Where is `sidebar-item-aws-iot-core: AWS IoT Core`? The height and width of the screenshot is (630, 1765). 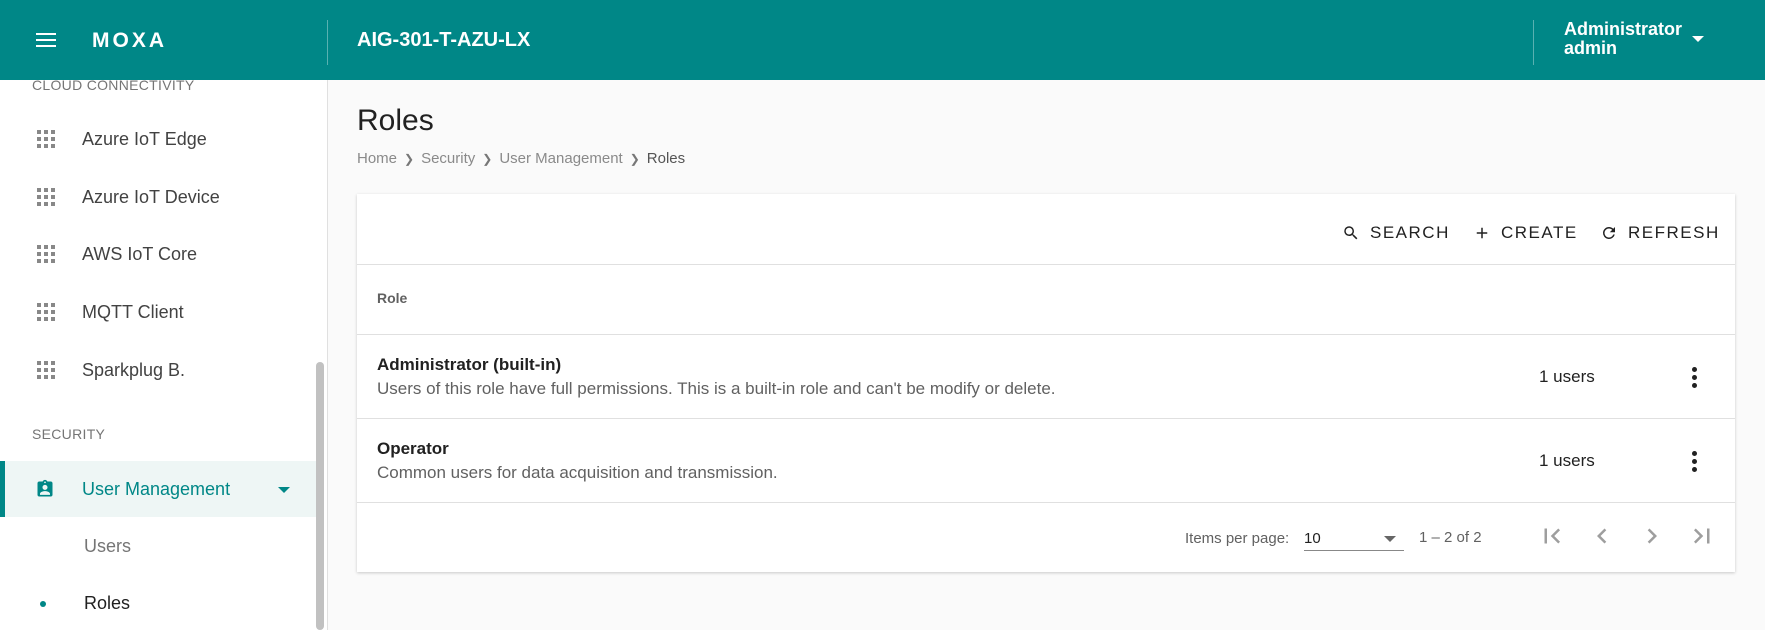
sidebar-item-aws-iot-core: AWS IoT Core is located at coordinates (160, 254).